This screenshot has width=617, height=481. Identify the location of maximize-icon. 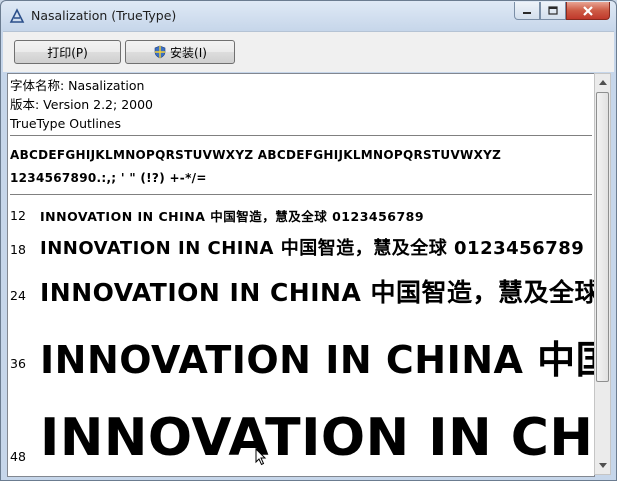
(553, 10).